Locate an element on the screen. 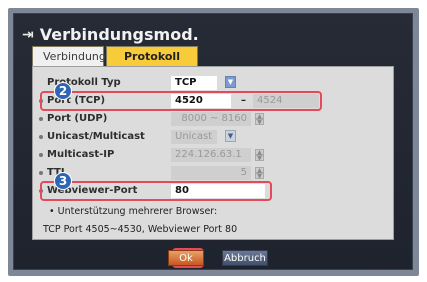 This screenshot has width=427, height=282. port-udp-value: 8000 ~ 8160 is located at coordinates (211, 119).